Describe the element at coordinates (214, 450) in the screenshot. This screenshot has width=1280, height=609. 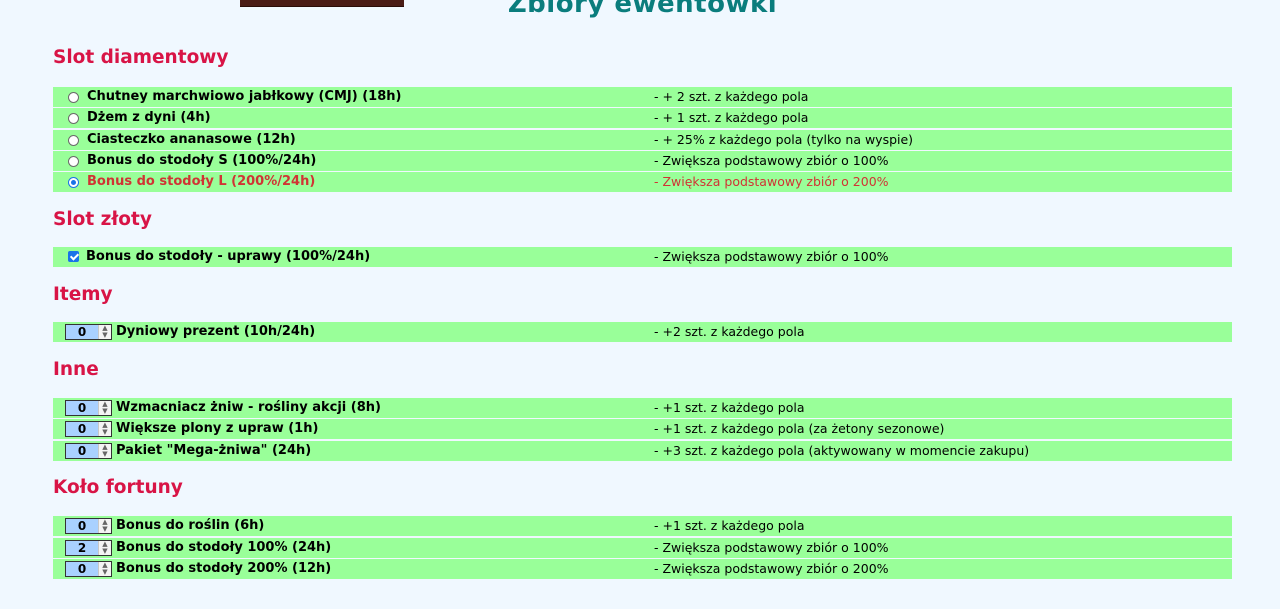
I see `option-name: Pakiet "Mega-żniwa" (24h)` at that location.